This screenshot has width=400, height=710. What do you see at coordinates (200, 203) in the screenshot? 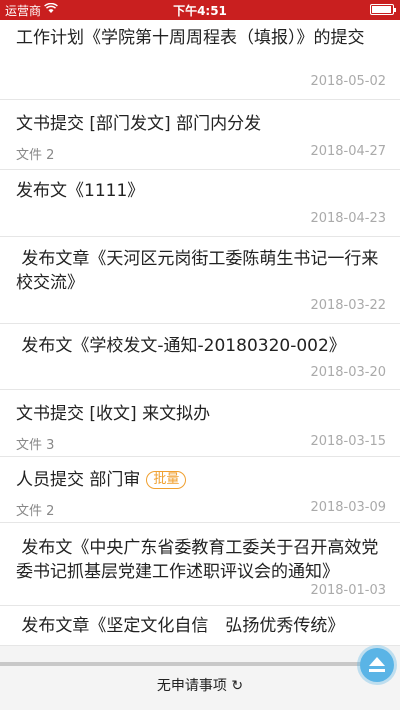
I see `list-item: 发布文《1111》 2018-04-23` at bounding box center [200, 203].